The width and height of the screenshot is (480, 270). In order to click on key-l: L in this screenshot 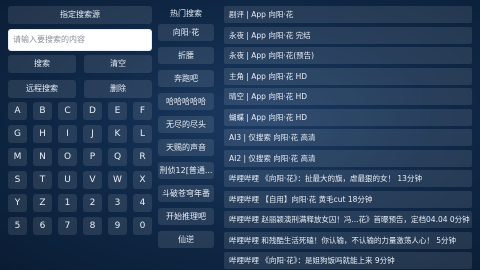, I will do `click(142, 134)`.